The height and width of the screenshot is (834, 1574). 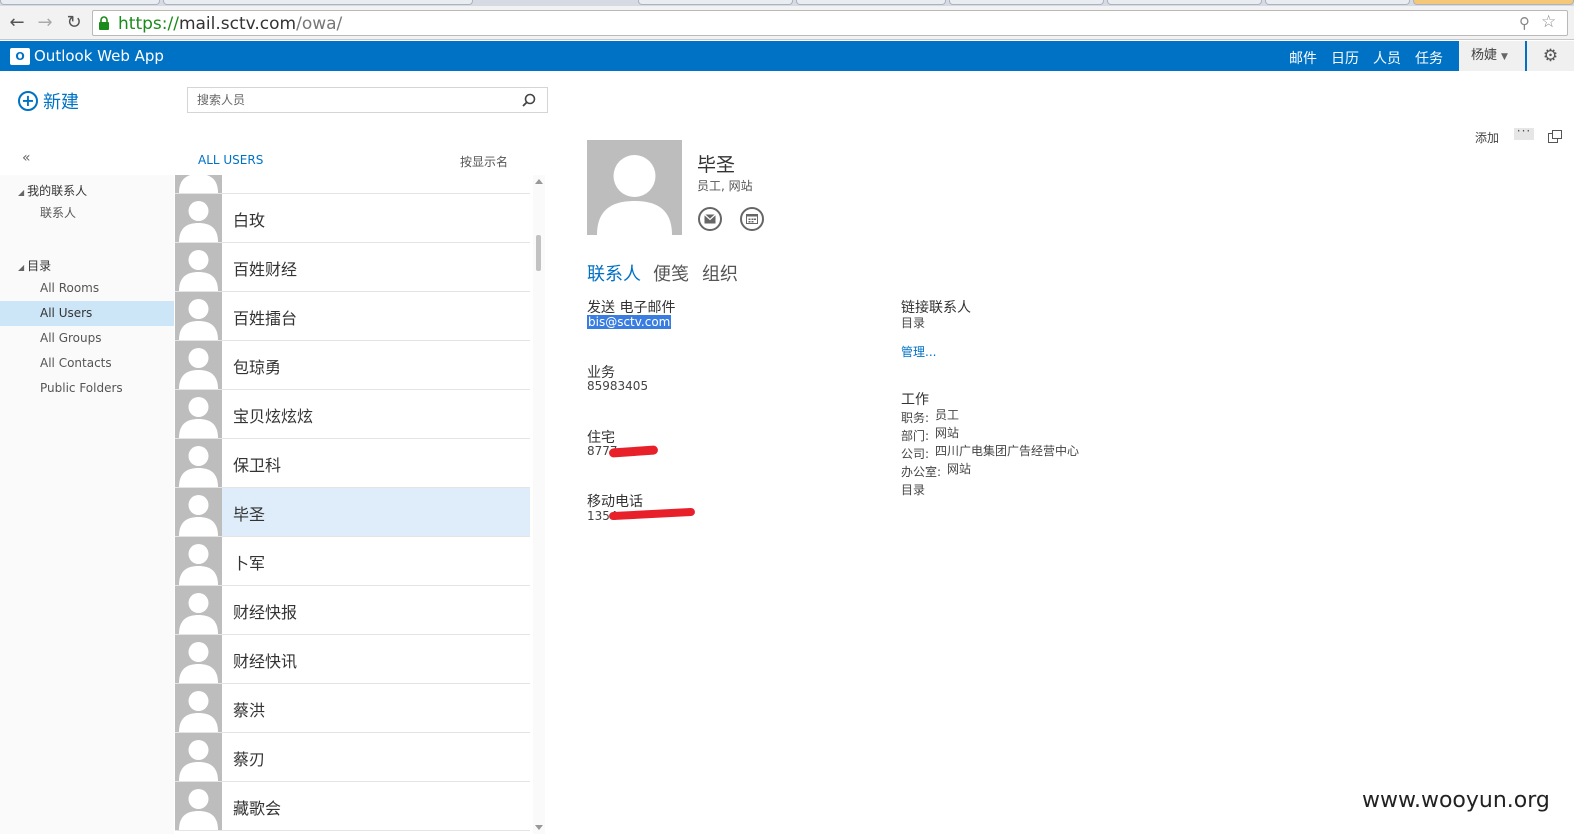 What do you see at coordinates (352, 365) in the screenshot?
I see `list-item: 包琼勇` at bounding box center [352, 365].